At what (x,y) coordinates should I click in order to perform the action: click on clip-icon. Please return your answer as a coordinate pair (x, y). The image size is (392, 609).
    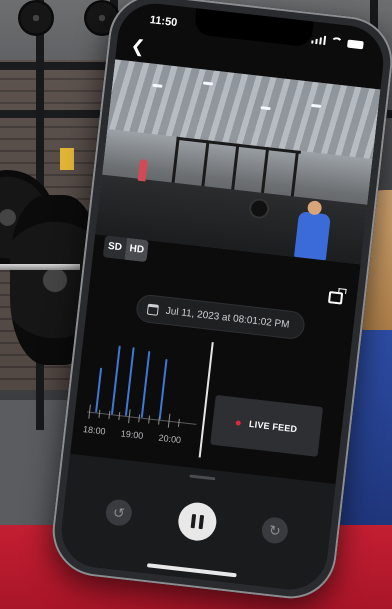
    Looking at the image, I should click on (335, 298).